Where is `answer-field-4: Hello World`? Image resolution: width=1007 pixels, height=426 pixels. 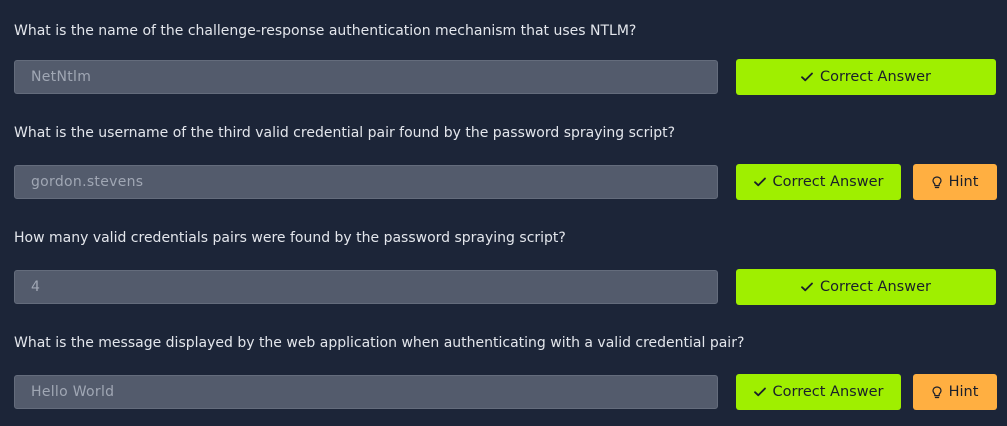
answer-field-4: Hello World is located at coordinates (366, 392).